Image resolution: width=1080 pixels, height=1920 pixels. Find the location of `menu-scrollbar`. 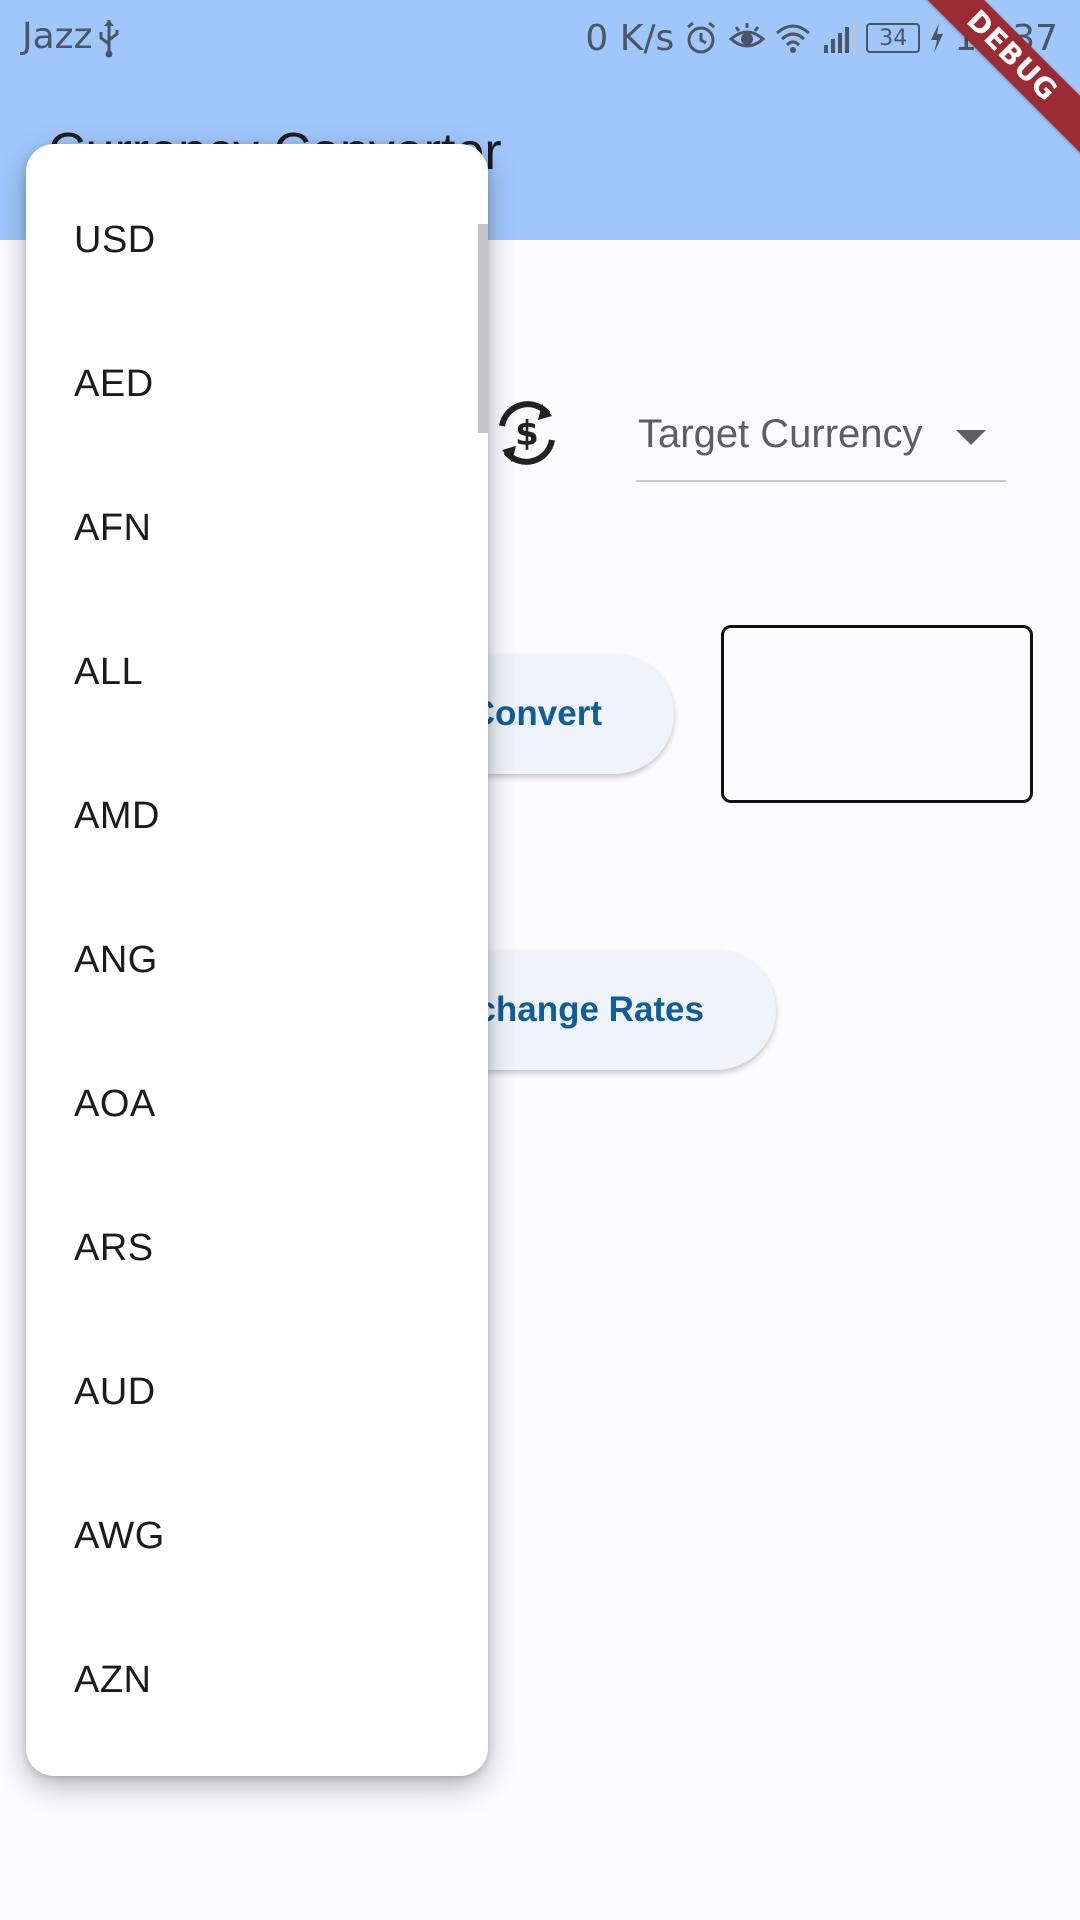

menu-scrollbar is located at coordinates (483, 328).